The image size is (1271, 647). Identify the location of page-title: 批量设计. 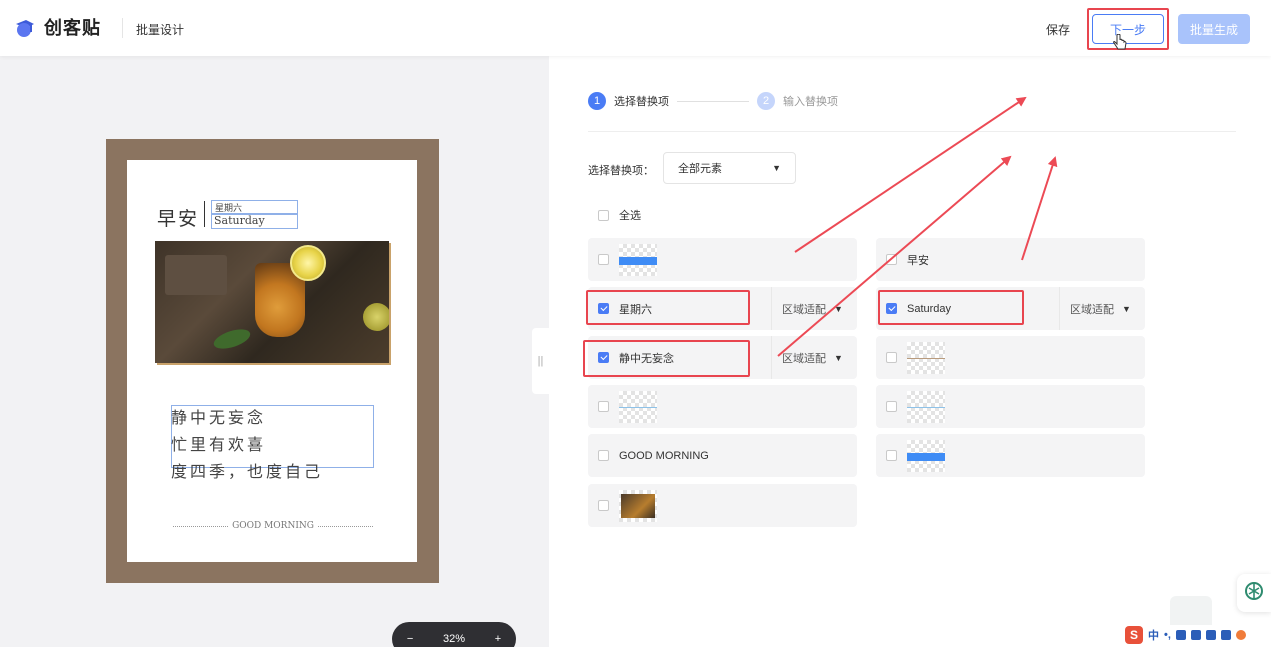
(160, 30).